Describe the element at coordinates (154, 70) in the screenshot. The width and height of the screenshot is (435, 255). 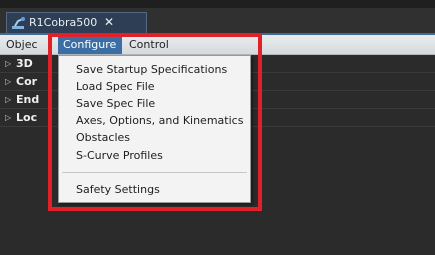
I see `menu-item-save-startup-specifications: Save Startup Specifications` at that location.